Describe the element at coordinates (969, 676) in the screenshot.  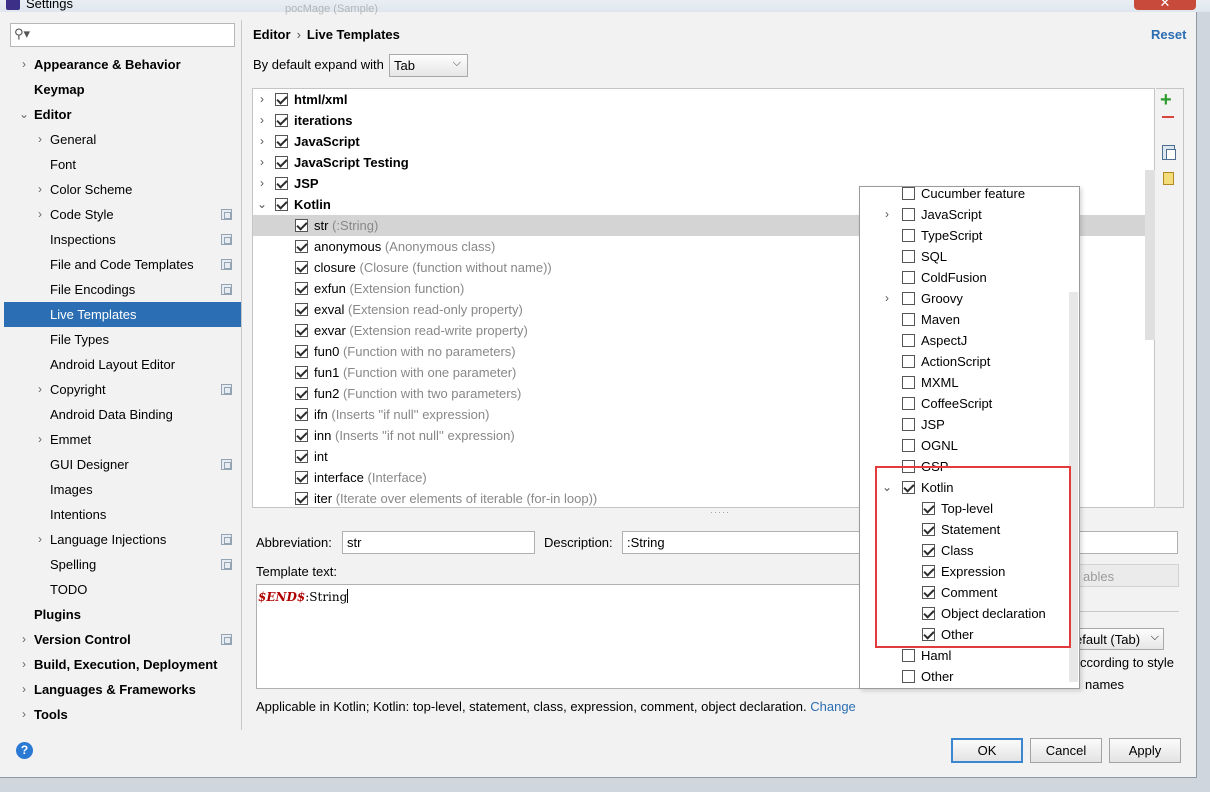
I see `context-option: Other` at that location.